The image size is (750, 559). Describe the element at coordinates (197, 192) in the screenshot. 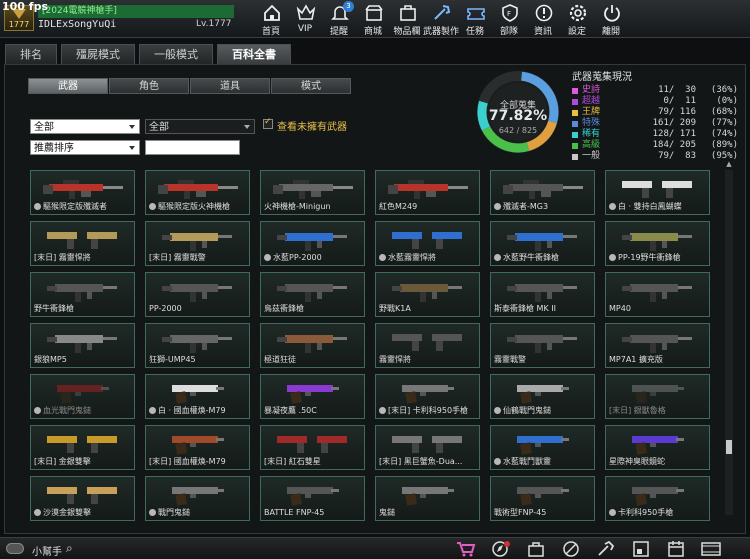

I see `weapon-card: 驅猴限定版火神機槍` at that location.